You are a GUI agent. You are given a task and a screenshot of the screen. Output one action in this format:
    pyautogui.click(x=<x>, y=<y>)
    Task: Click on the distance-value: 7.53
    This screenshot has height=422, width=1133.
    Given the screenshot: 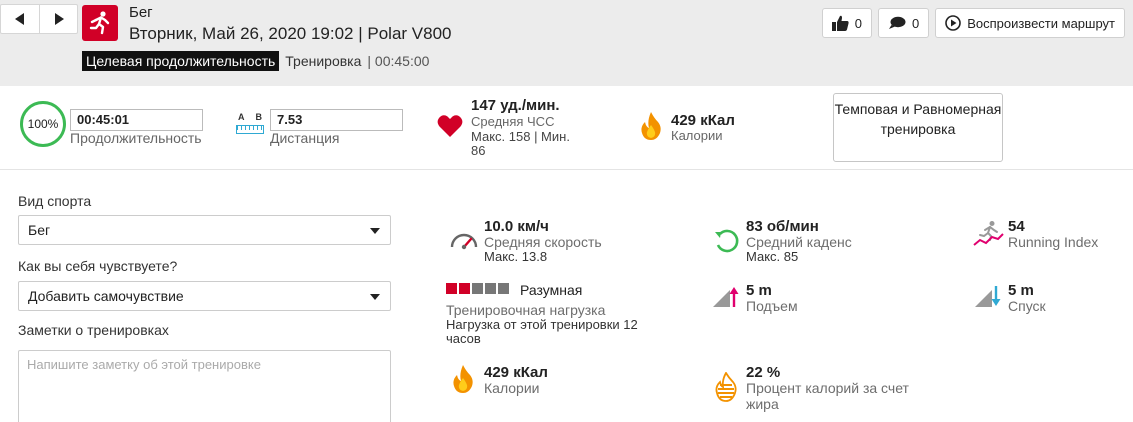 What is the action you would take?
    pyautogui.click(x=336, y=120)
    